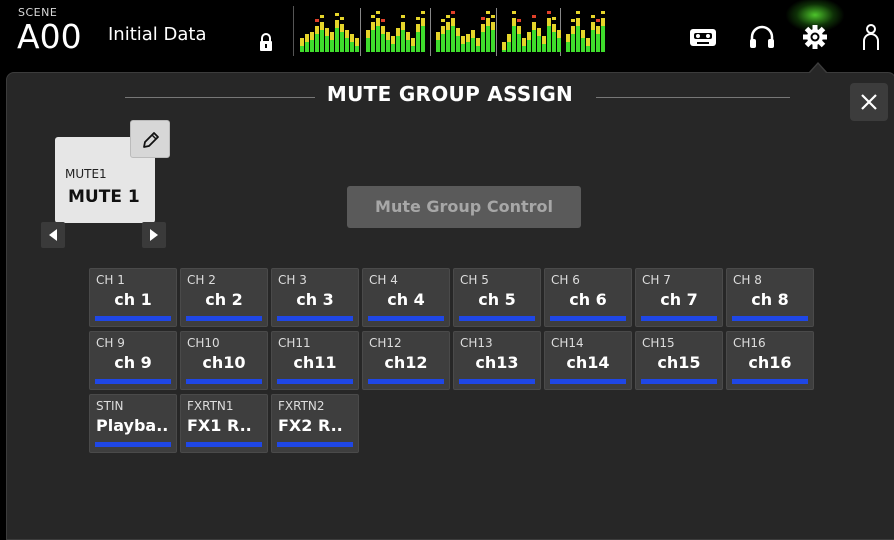 This screenshot has height=540, width=894. Describe the element at coordinates (104, 197) in the screenshot. I see `mute-group-name: MUTE 1` at that location.